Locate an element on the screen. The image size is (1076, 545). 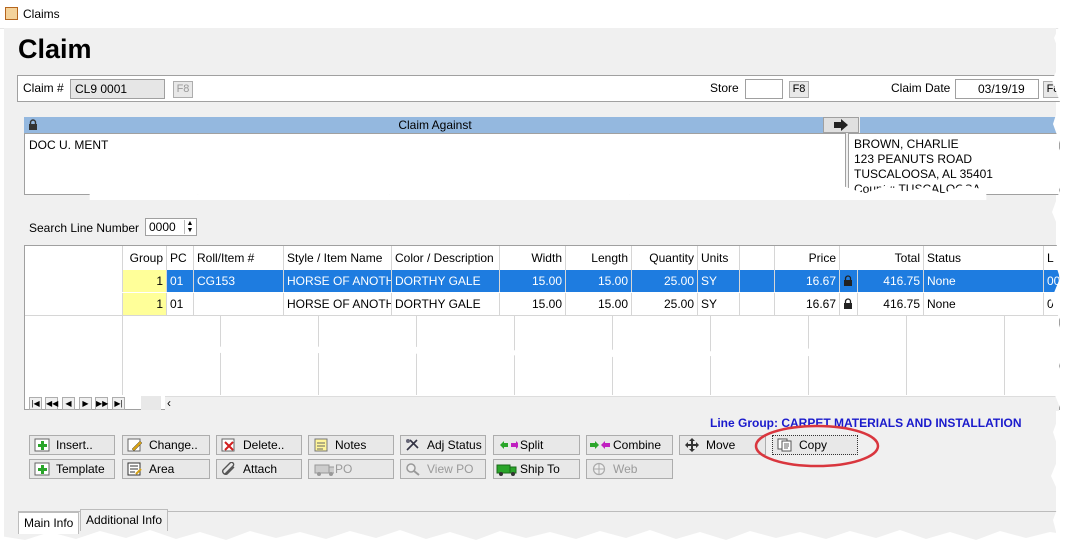
lock-icon is located at coordinates (849, 281).